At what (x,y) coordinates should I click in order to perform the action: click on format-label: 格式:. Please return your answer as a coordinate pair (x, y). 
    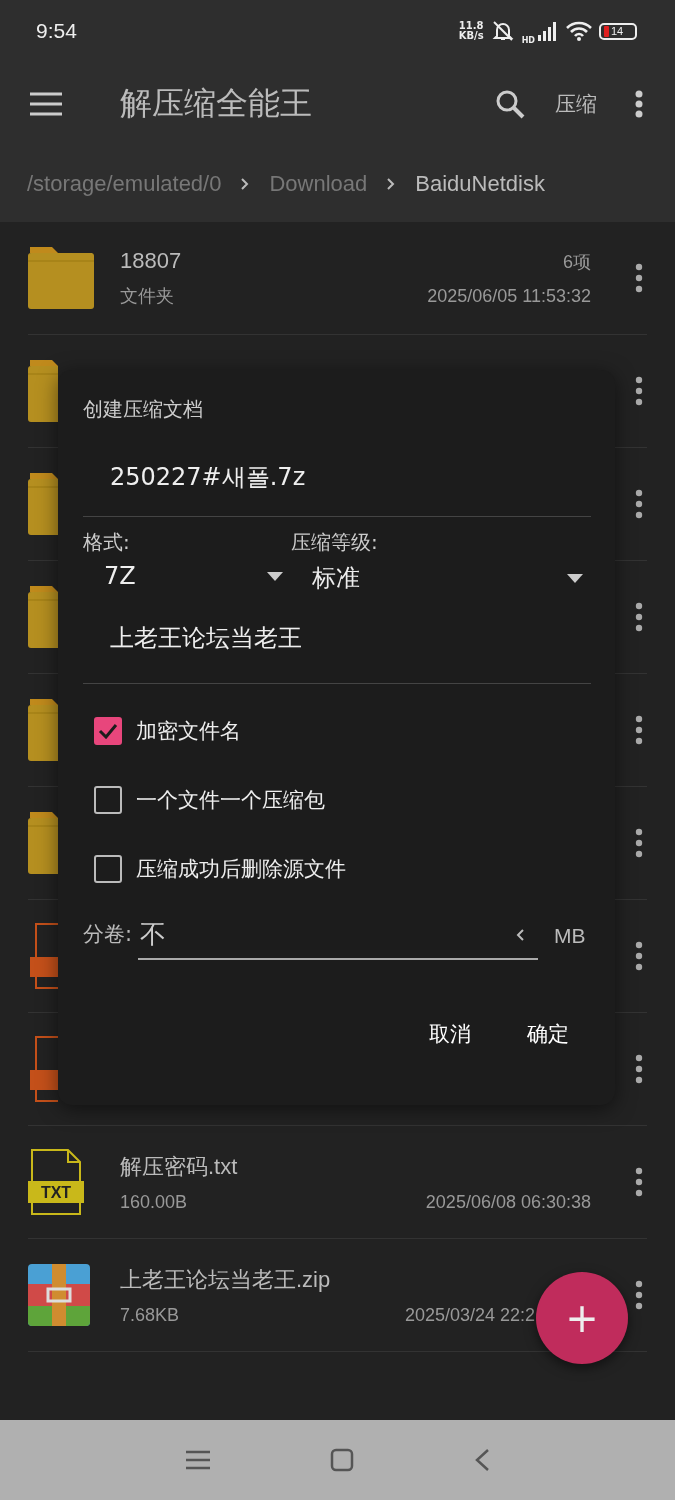
    Looking at the image, I should click on (107, 542).